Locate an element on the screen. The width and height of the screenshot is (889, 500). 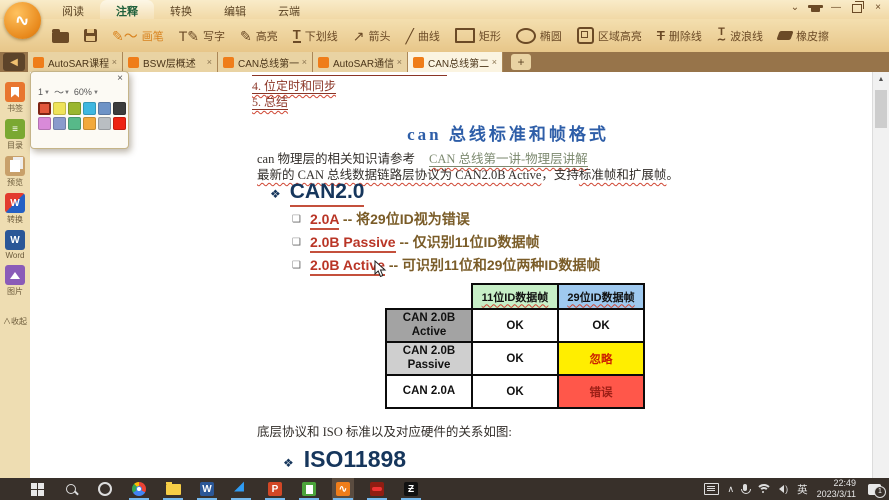
rectangle-button: 矩形 is located at coordinates (477, 36).